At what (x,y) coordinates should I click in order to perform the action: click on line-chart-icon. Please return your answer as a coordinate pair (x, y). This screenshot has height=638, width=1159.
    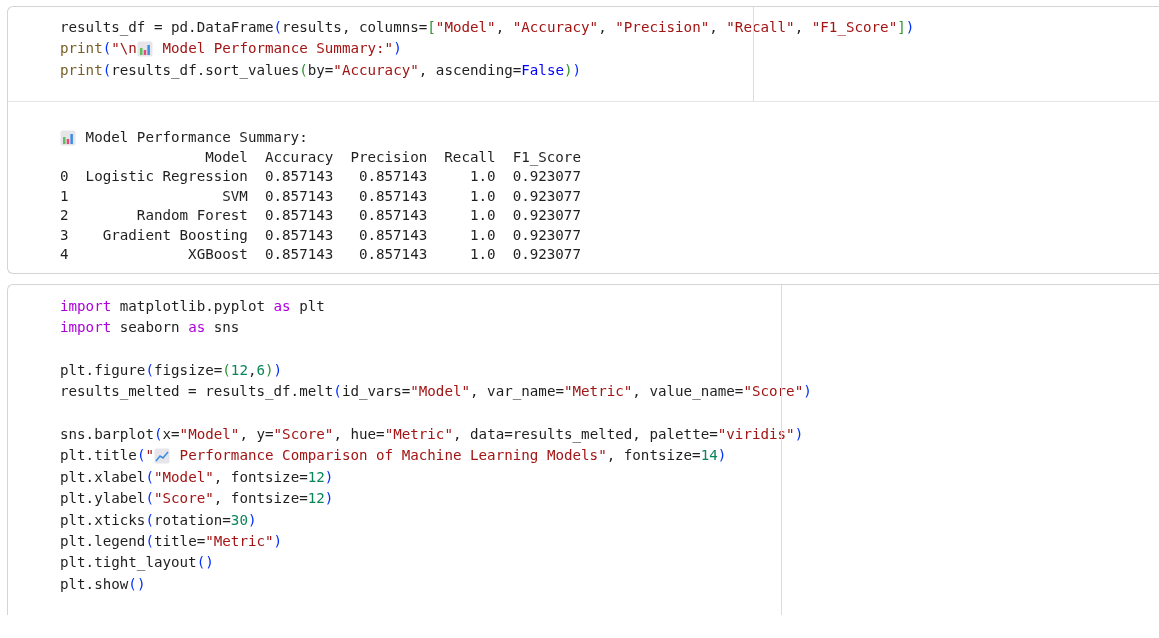
    Looking at the image, I should click on (161, 456).